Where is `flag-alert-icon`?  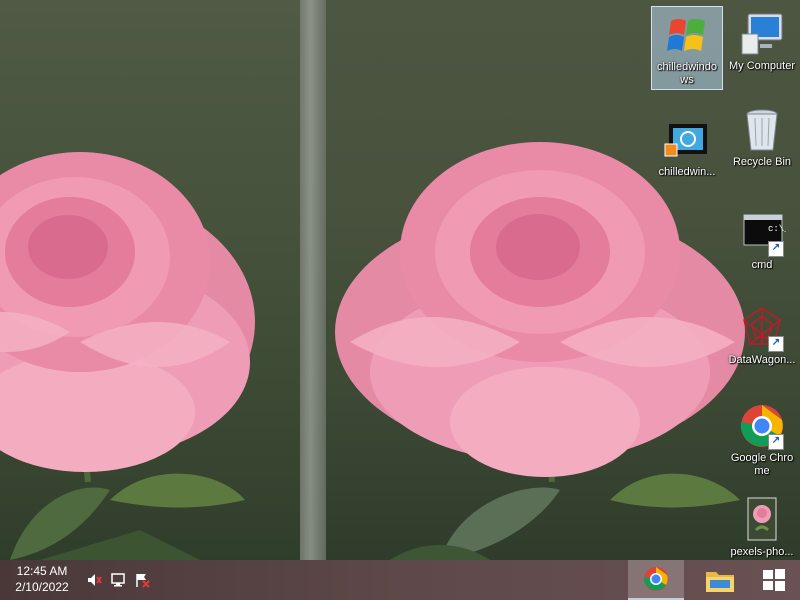
flag-alert-icon is located at coordinates (142, 580).